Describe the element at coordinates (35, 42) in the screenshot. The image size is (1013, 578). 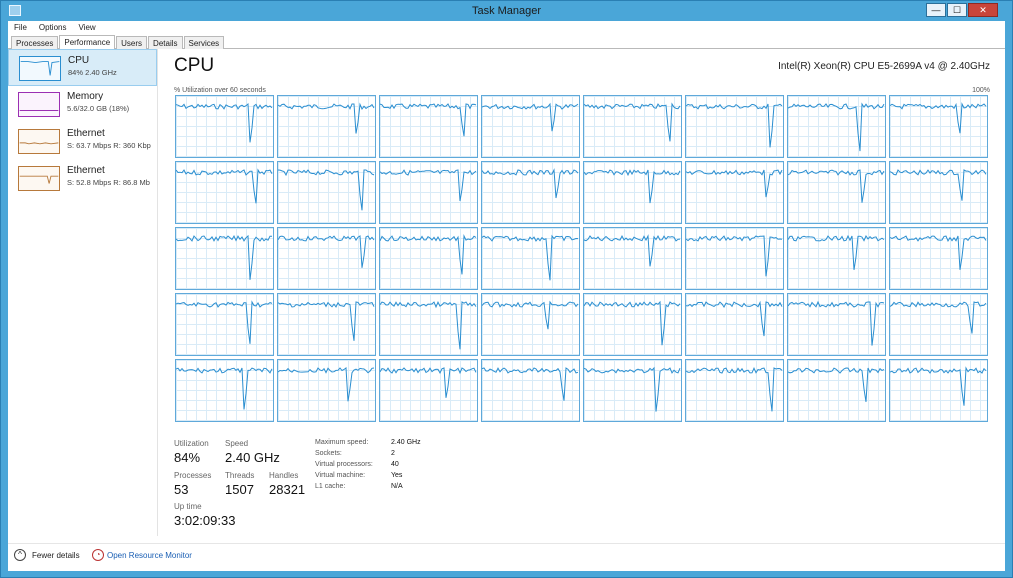
I see `tab-processes: Processes` at that location.